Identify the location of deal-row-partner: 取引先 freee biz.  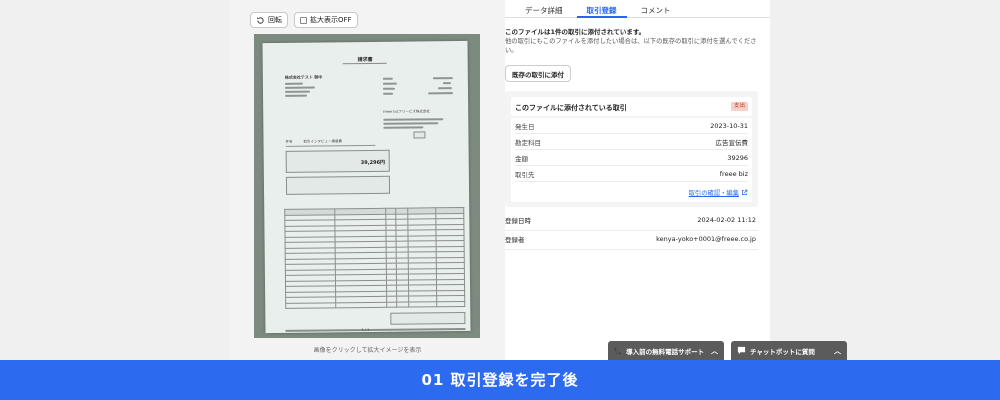
(631, 174).